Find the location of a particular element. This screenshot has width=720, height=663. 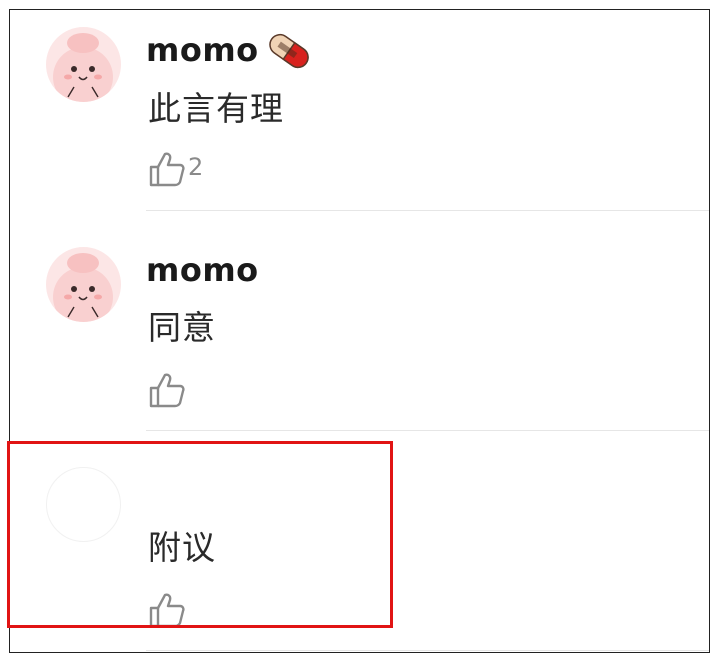

blank-avatar is located at coordinates (83, 504).